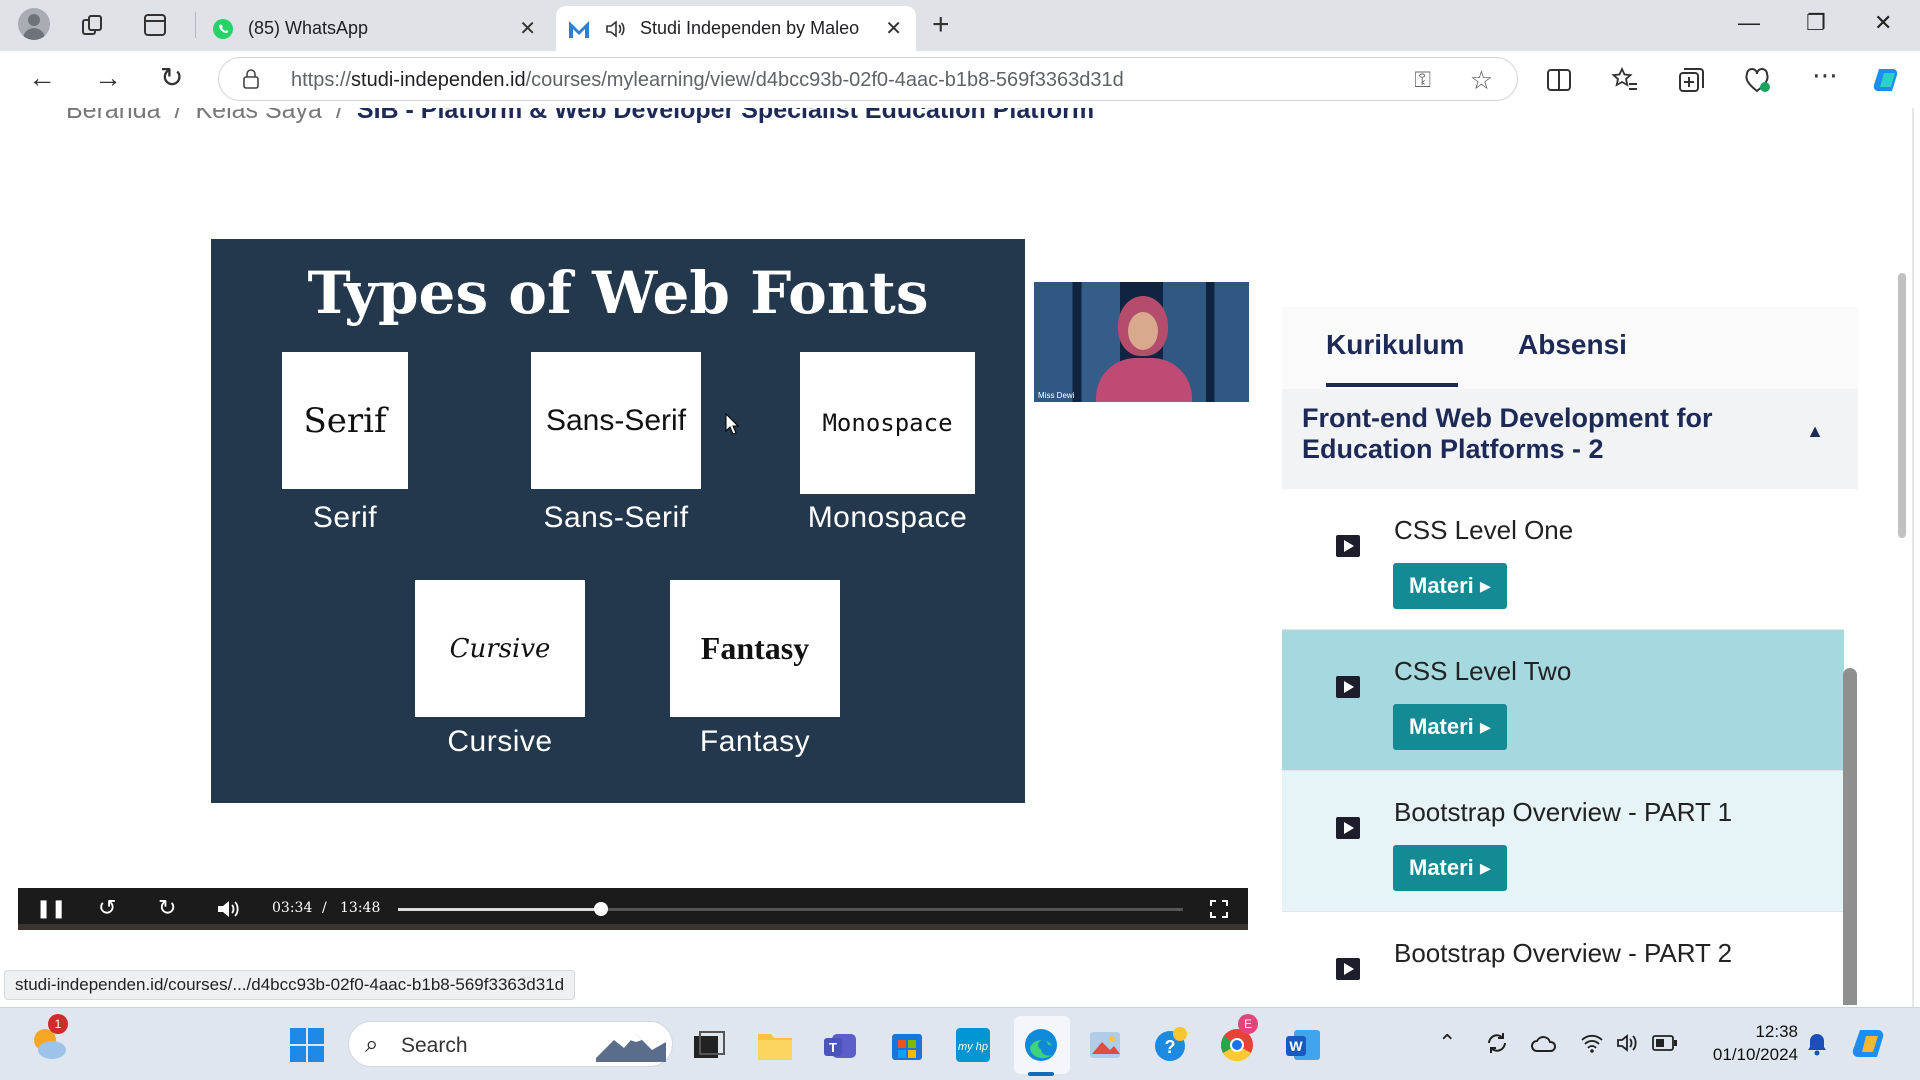 Image resolution: width=1920 pixels, height=1080 pixels. Describe the element at coordinates (1816, 23) in the screenshot. I see `restore-button: ❐` at that location.